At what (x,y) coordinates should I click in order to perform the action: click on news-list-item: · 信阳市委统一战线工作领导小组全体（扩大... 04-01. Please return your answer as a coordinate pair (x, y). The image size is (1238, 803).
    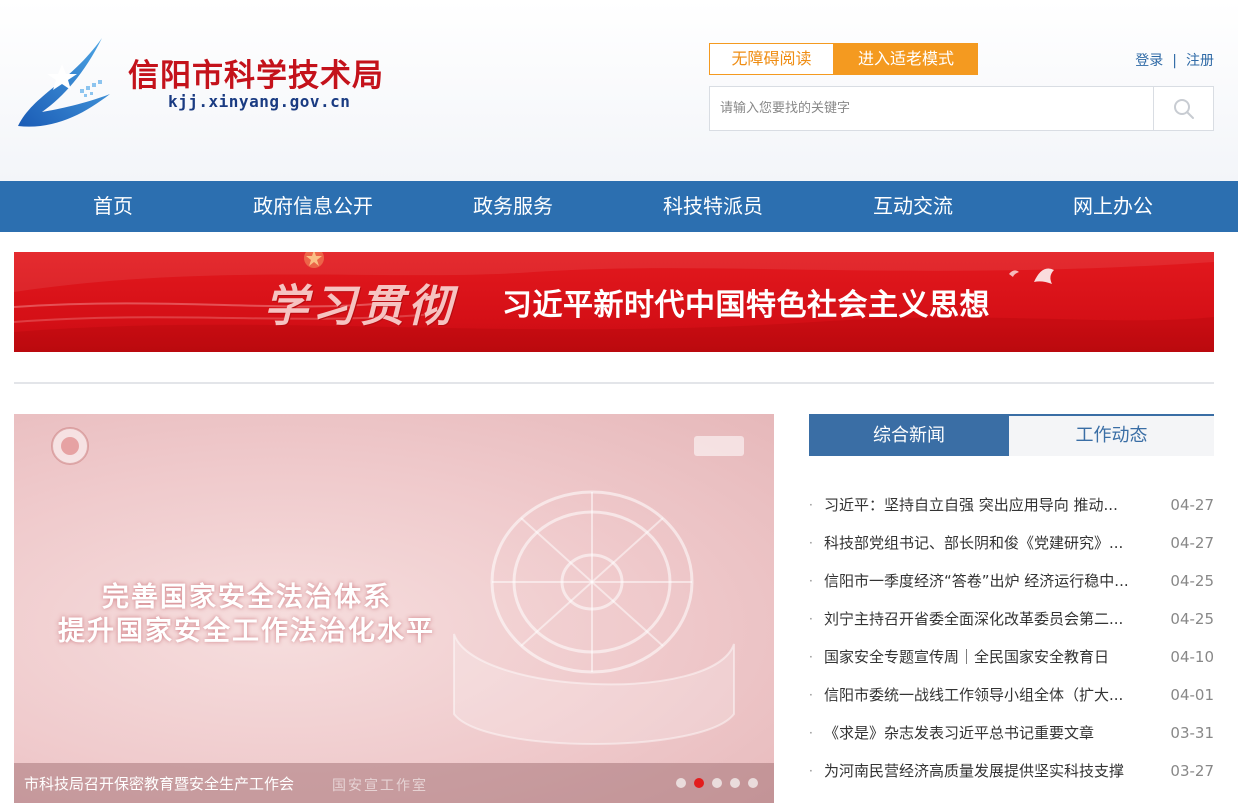
    Looking at the image, I should click on (1011, 695).